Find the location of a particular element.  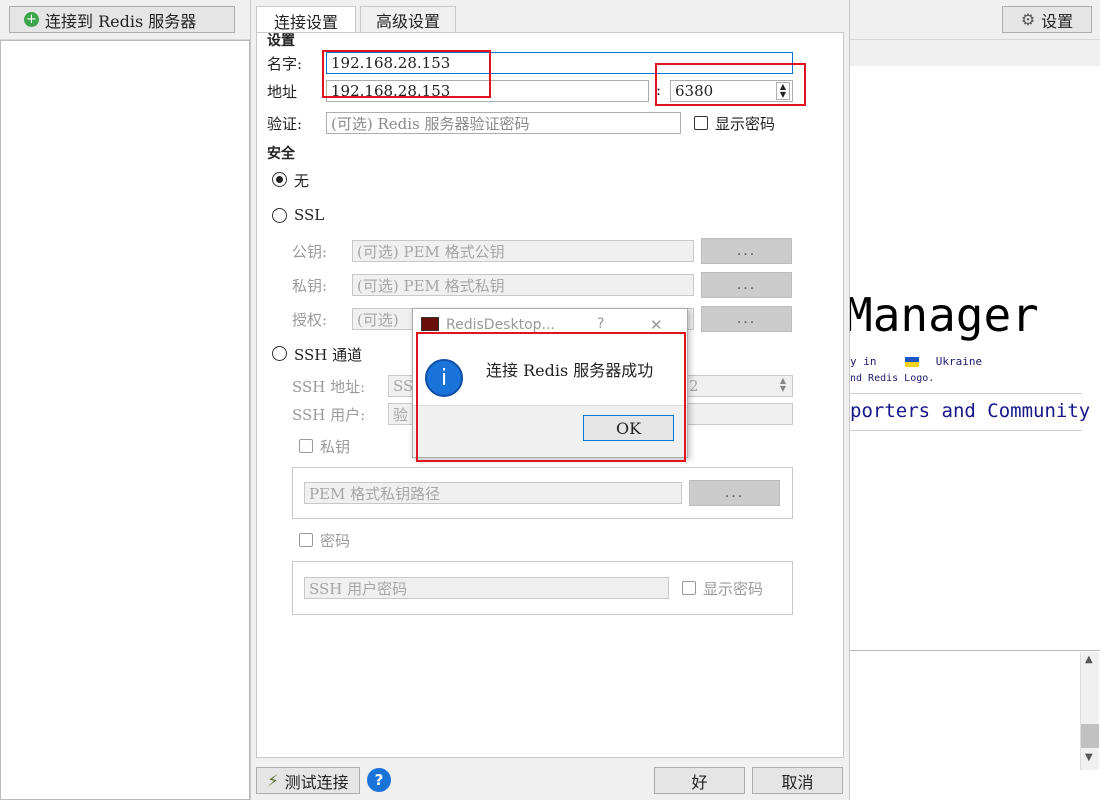

connect-to-redis-label: 连接到 Redis 服务器 is located at coordinates (121, 21).